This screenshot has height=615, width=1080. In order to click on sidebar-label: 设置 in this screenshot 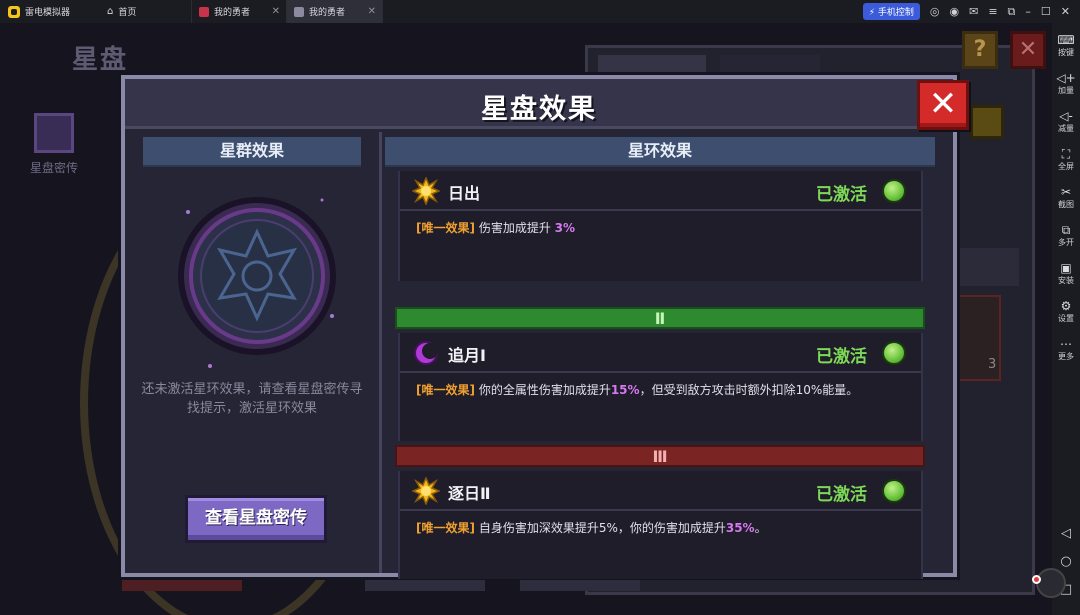, I will do `click(1066, 318)`.